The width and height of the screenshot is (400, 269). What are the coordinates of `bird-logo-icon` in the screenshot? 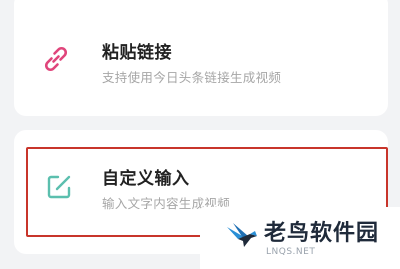 It's located at (242, 235).